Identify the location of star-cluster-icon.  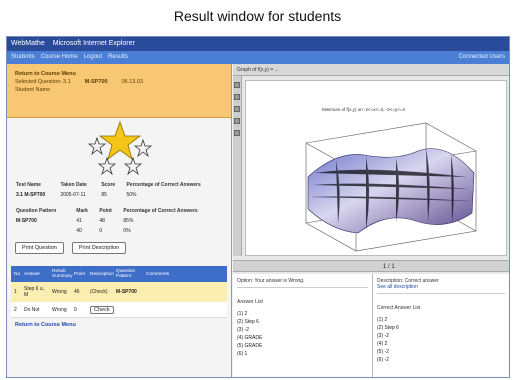
(120, 148).